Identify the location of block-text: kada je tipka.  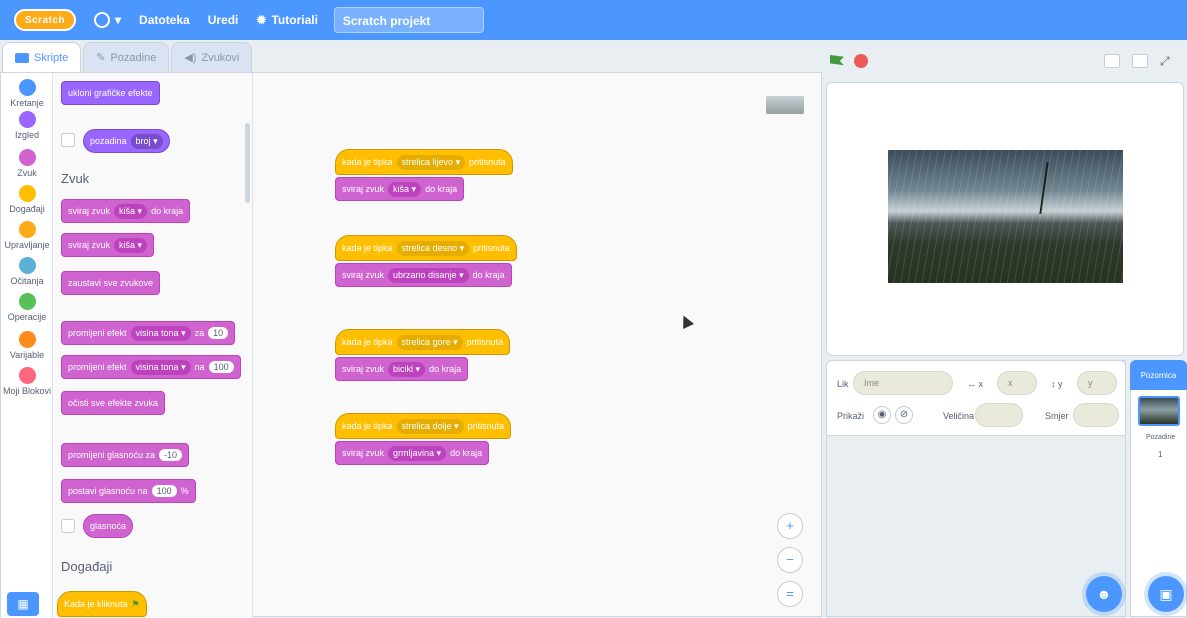
(367, 248).